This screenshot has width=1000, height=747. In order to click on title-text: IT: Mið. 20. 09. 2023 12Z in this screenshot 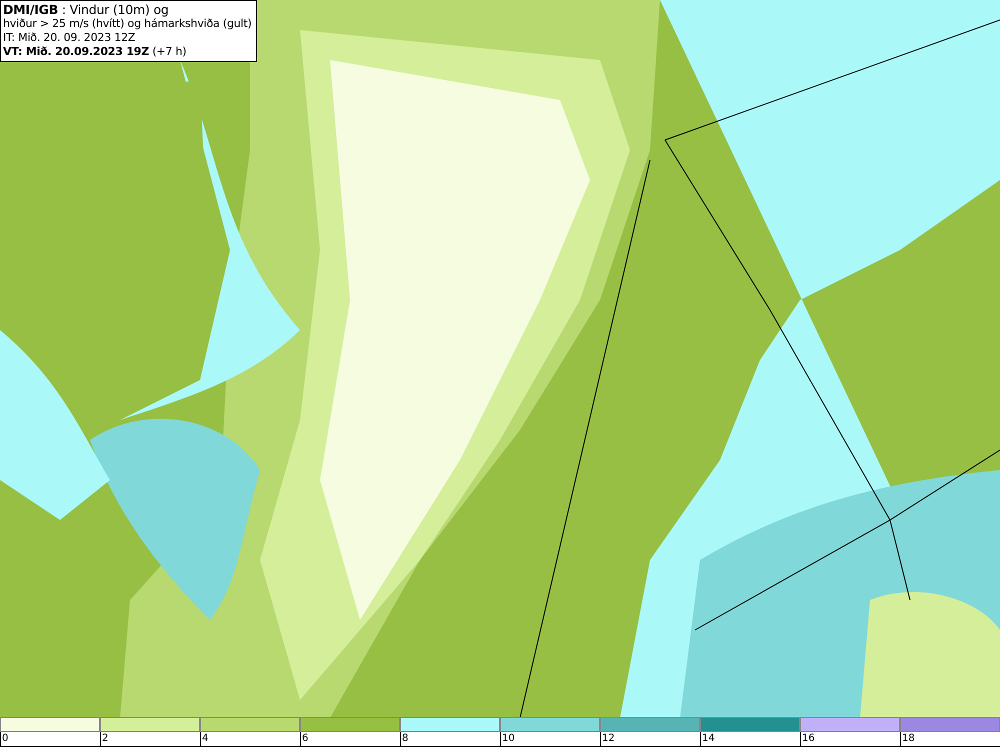, I will do `click(69, 38)`.